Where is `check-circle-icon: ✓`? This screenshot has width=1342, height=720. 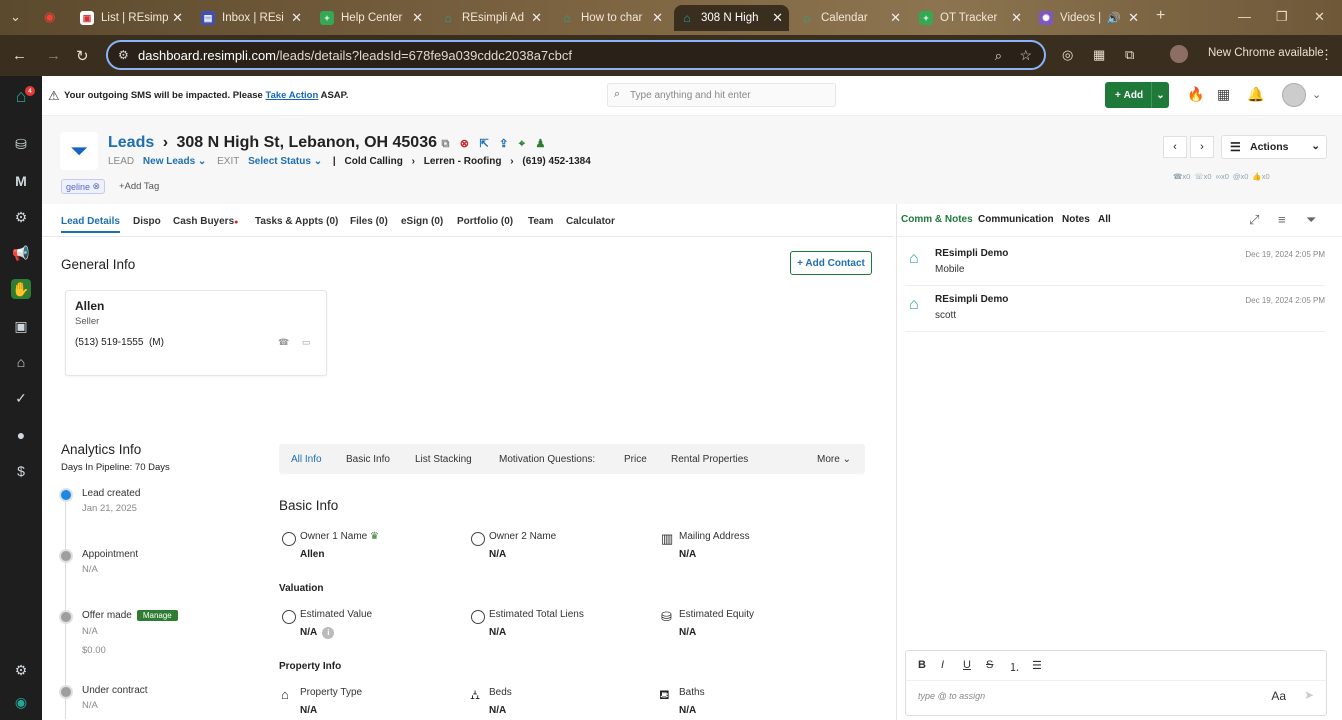
check-circle-icon: ✓ is located at coordinates (21, 398).